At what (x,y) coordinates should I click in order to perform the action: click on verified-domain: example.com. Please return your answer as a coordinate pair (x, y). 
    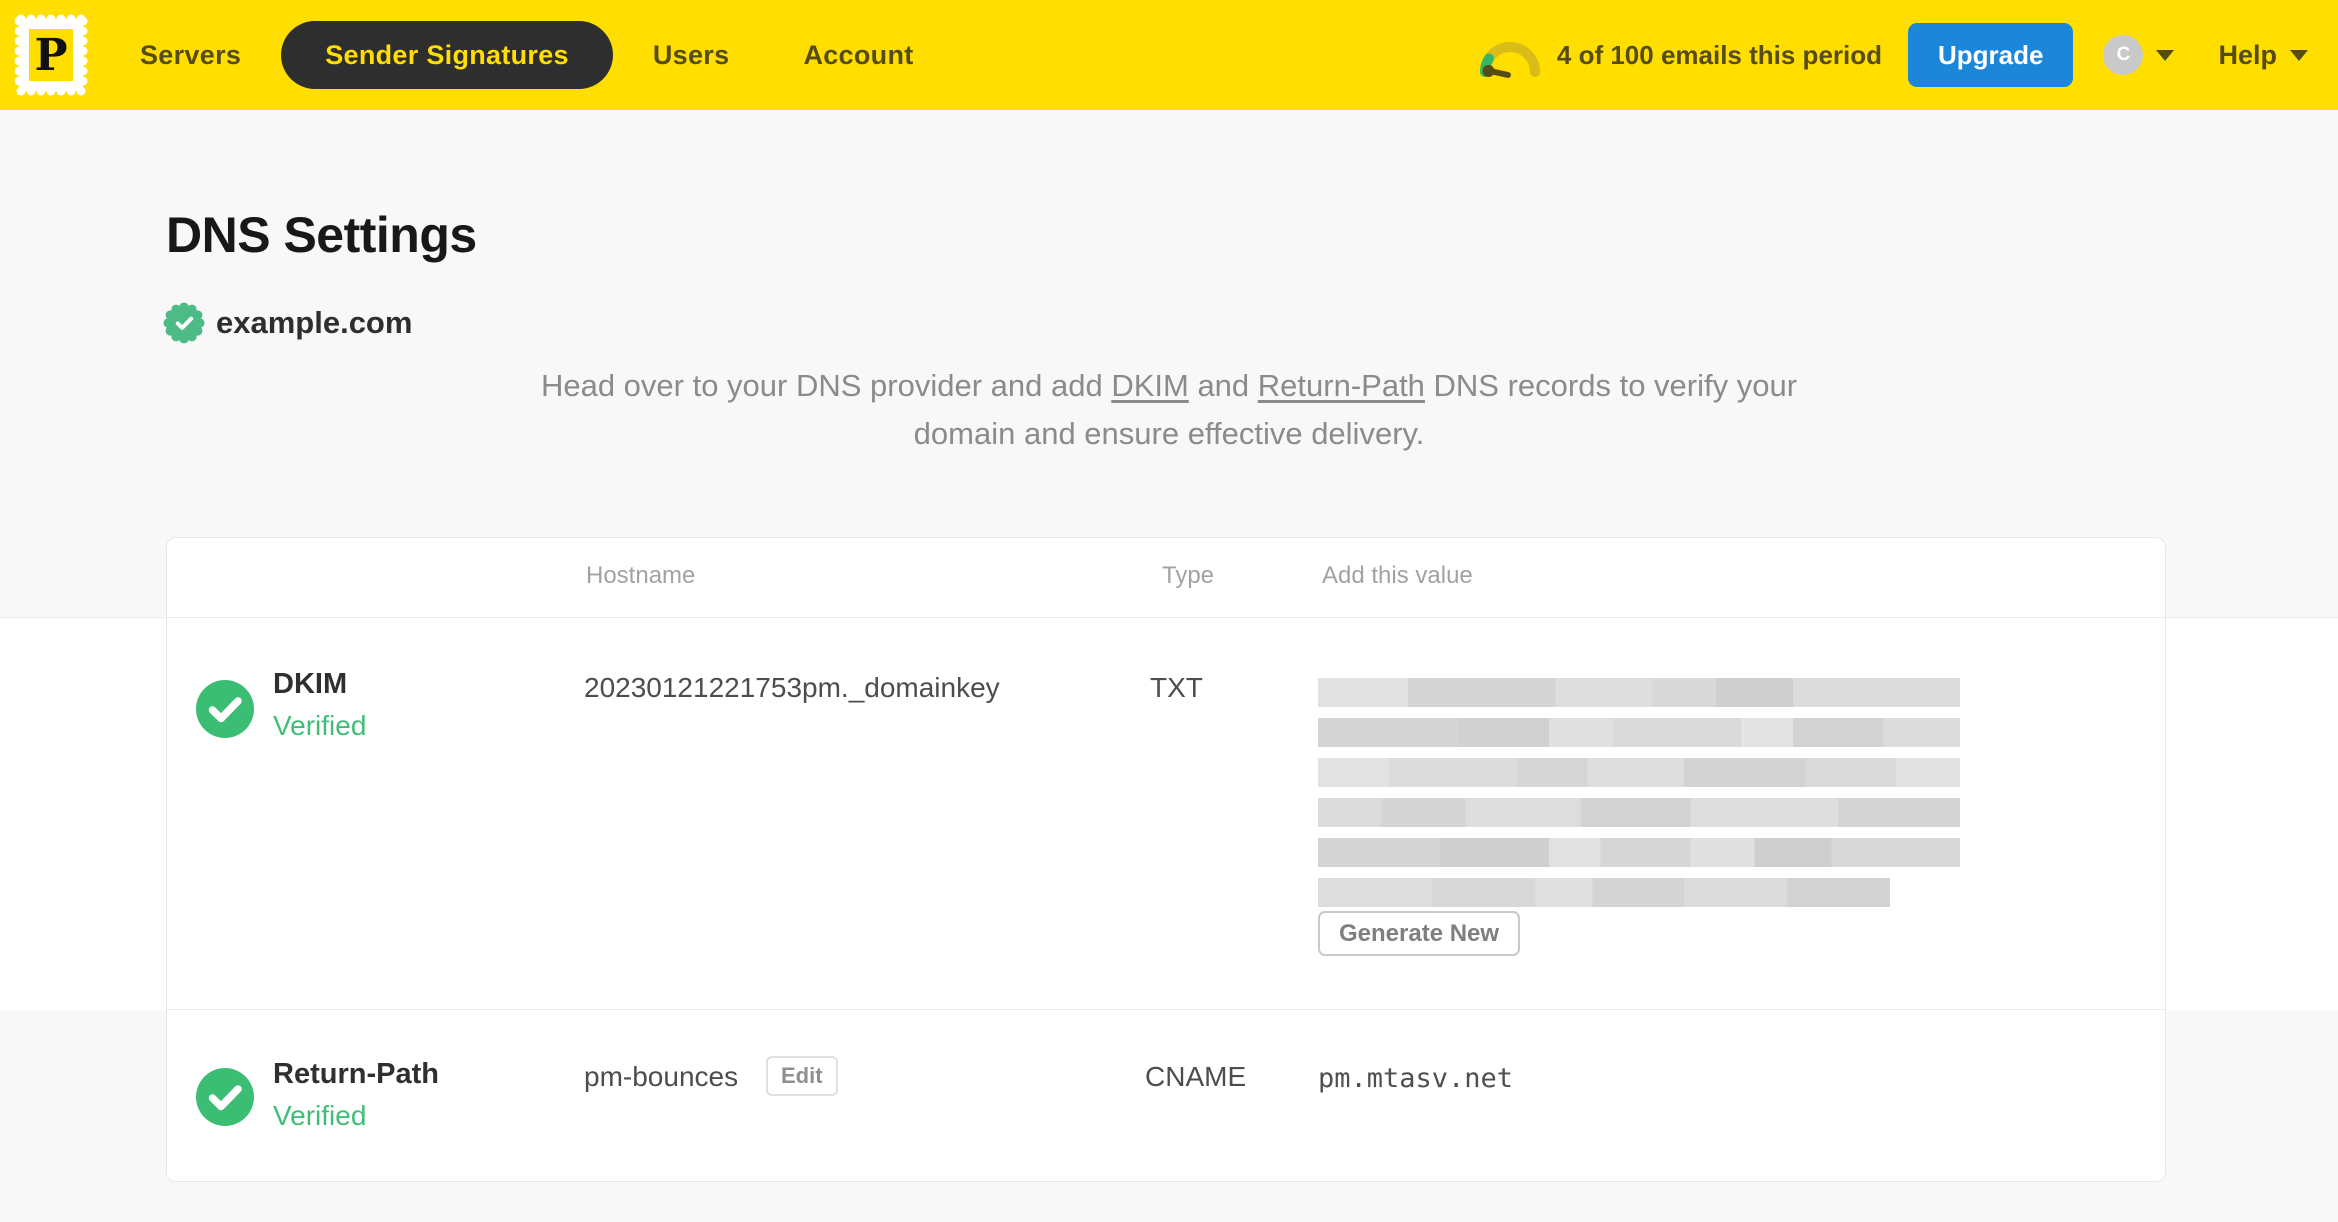
    Looking at the image, I should click on (287, 323).